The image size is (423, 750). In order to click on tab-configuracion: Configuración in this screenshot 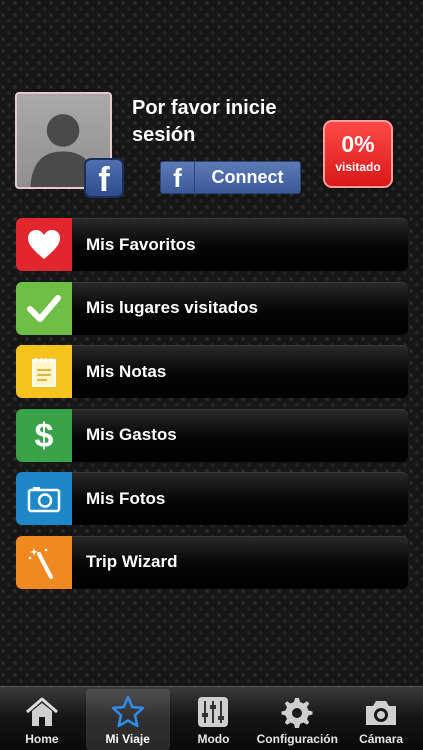, I will do `click(297, 718)`.